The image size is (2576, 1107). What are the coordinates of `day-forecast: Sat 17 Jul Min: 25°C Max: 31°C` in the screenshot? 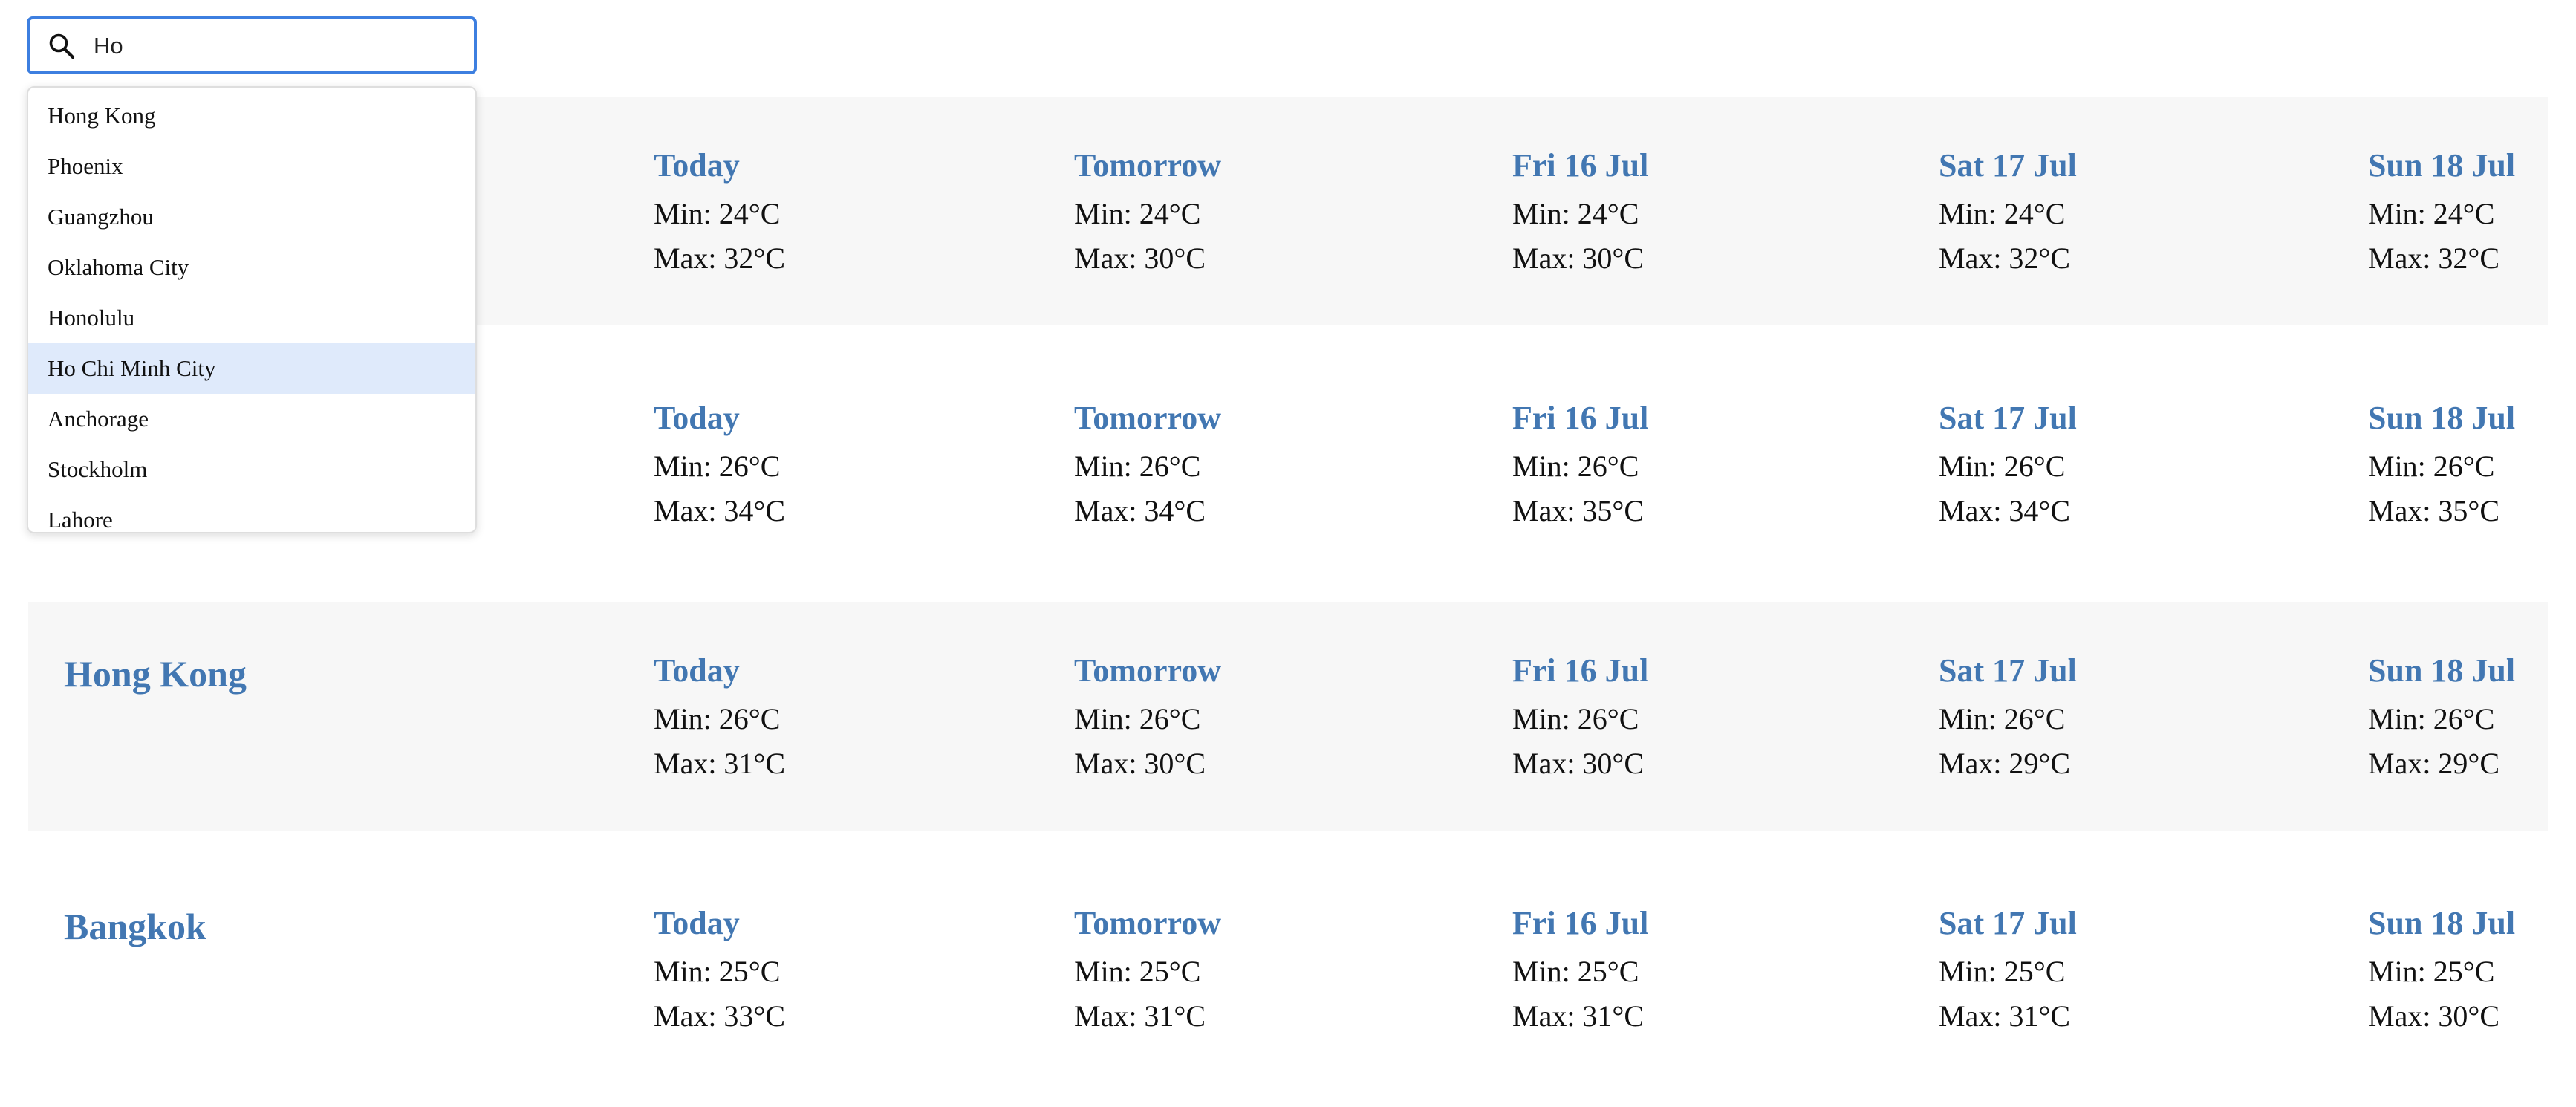 It's located at (2008, 968).